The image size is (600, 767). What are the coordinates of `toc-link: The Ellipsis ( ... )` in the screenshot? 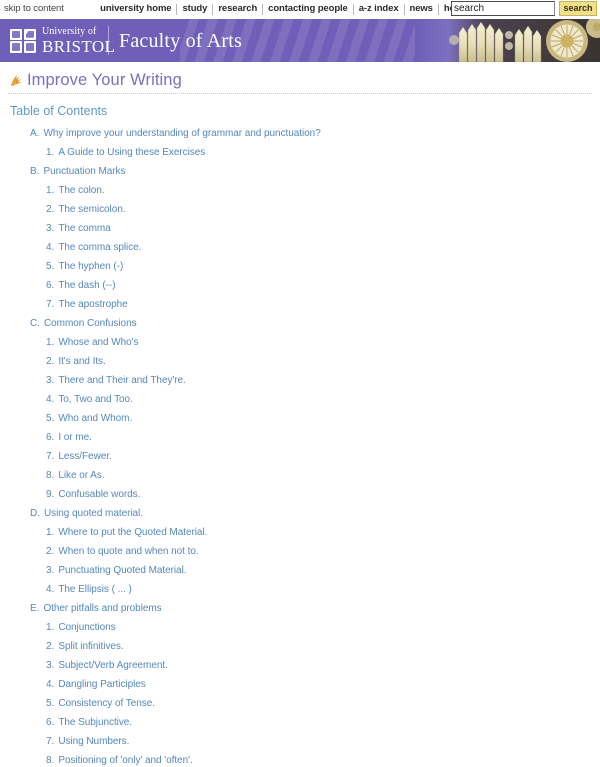 It's located at (95, 590).